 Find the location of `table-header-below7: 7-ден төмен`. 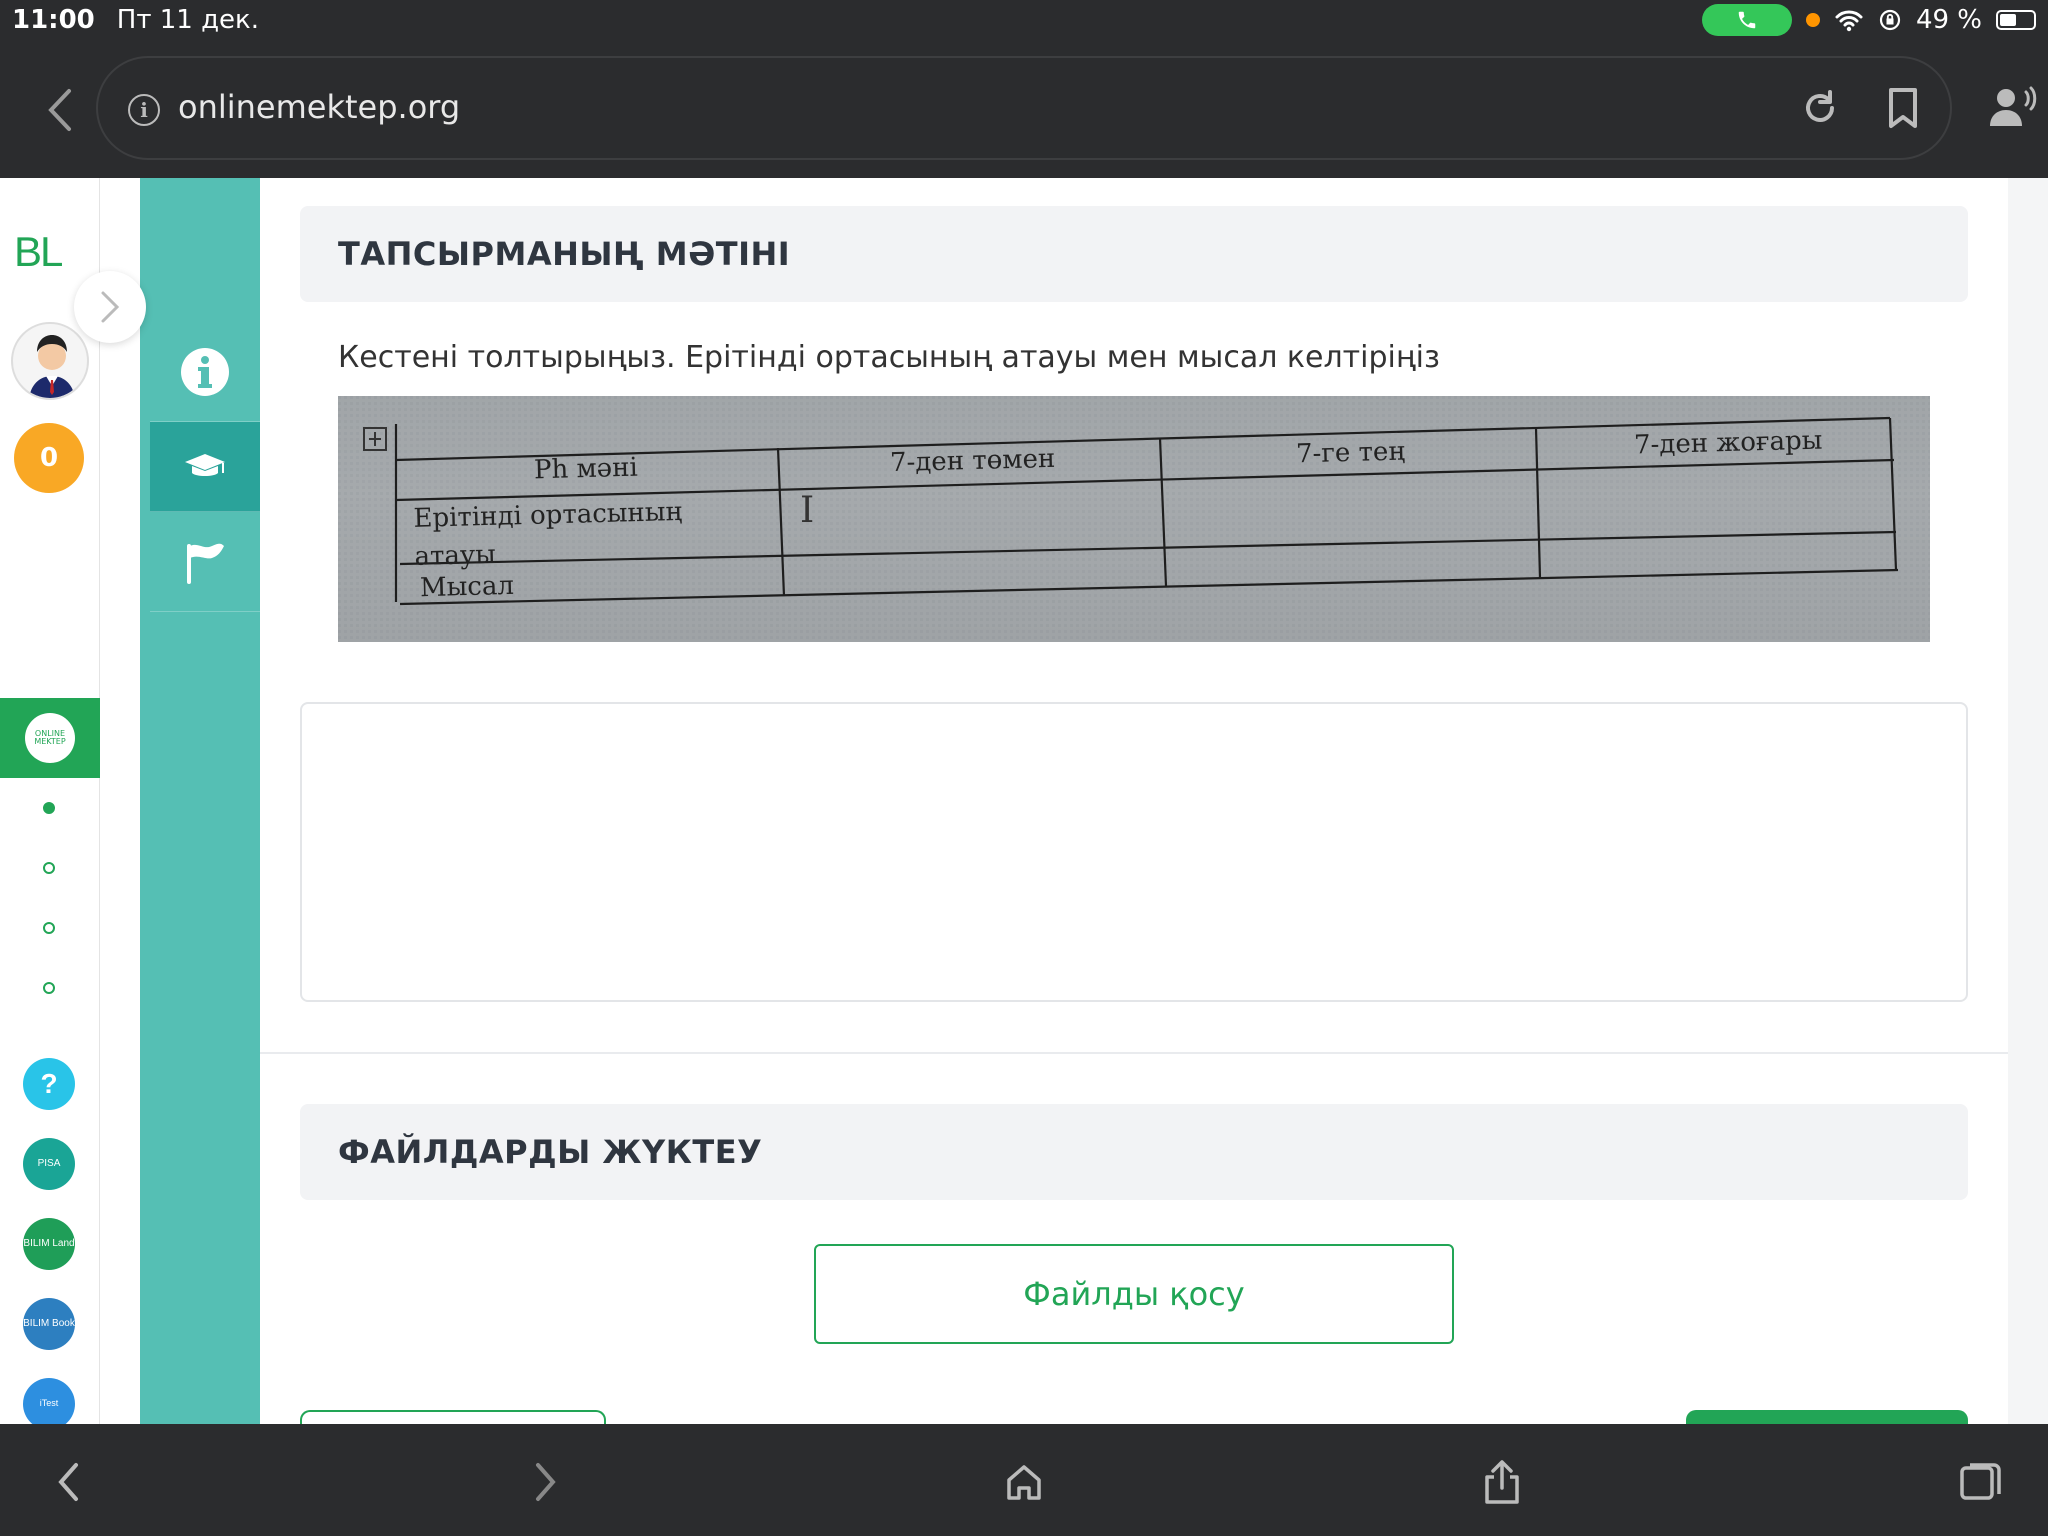

table-header-below7: 7-ден төмен is located at coordinates (972, 461).